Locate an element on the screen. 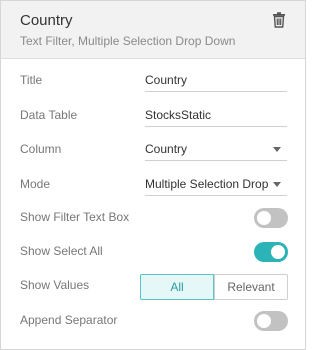 Image resolution: width=320 pixels, height=350 pixels. column-label: Column is located at coordinates (41, 149).